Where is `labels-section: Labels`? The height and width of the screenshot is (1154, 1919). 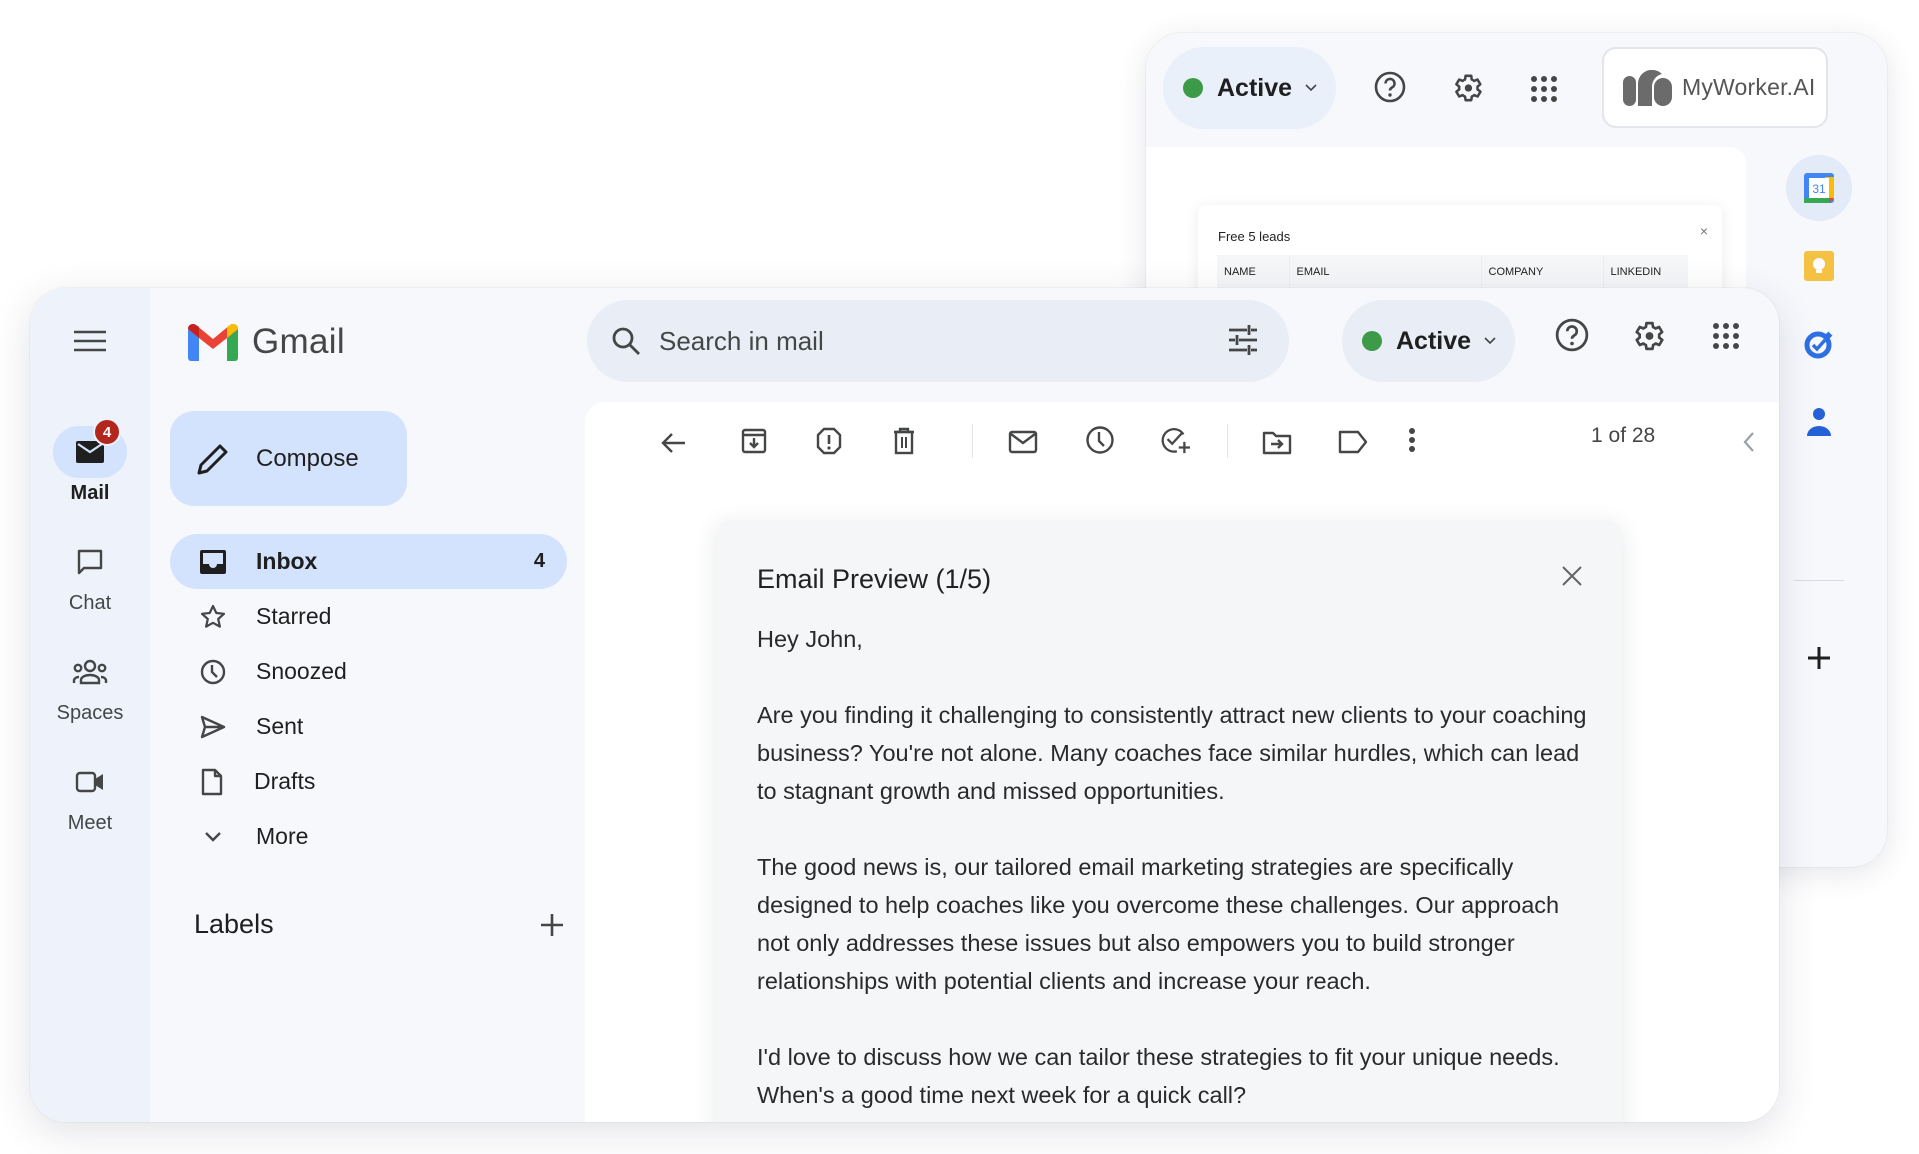
labels-section: Labels is located at coordinates (379, 924).